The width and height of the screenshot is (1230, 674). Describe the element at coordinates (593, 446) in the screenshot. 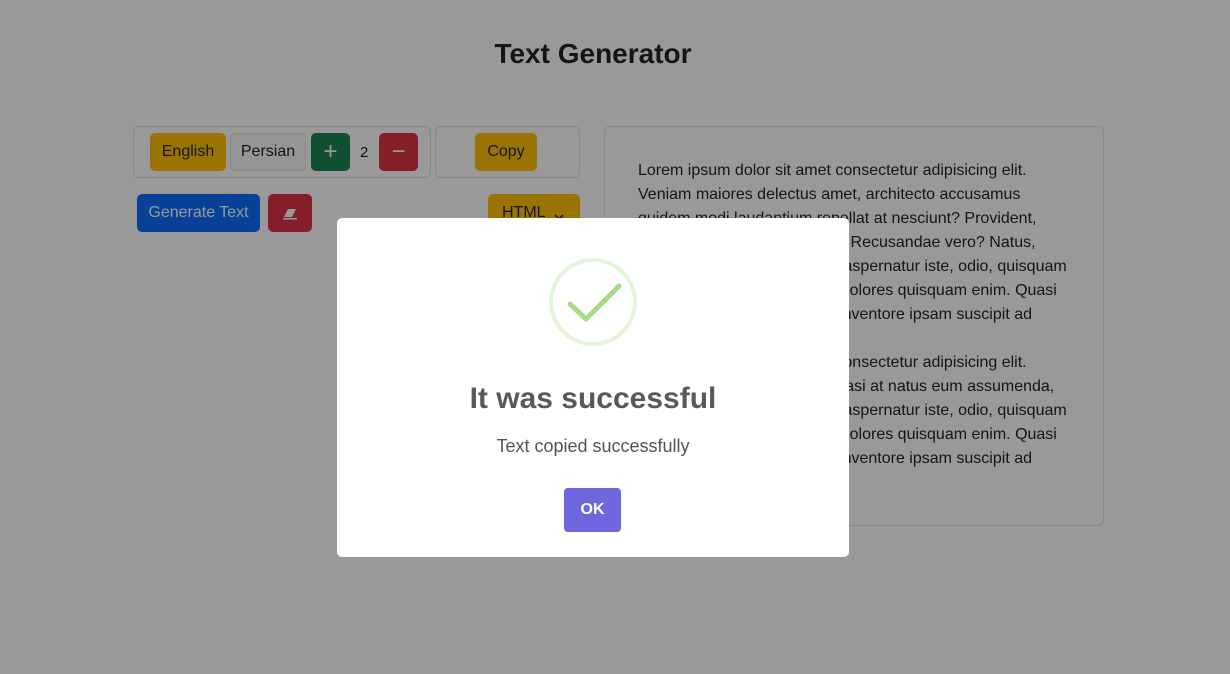

I see `modal-text: Text copied successfully` at that location.